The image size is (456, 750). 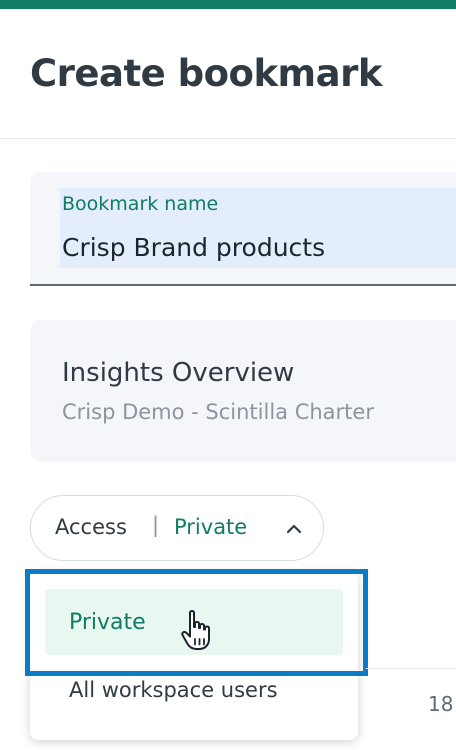 I want to click on top-accent-bar, so click(x=228, y=4).